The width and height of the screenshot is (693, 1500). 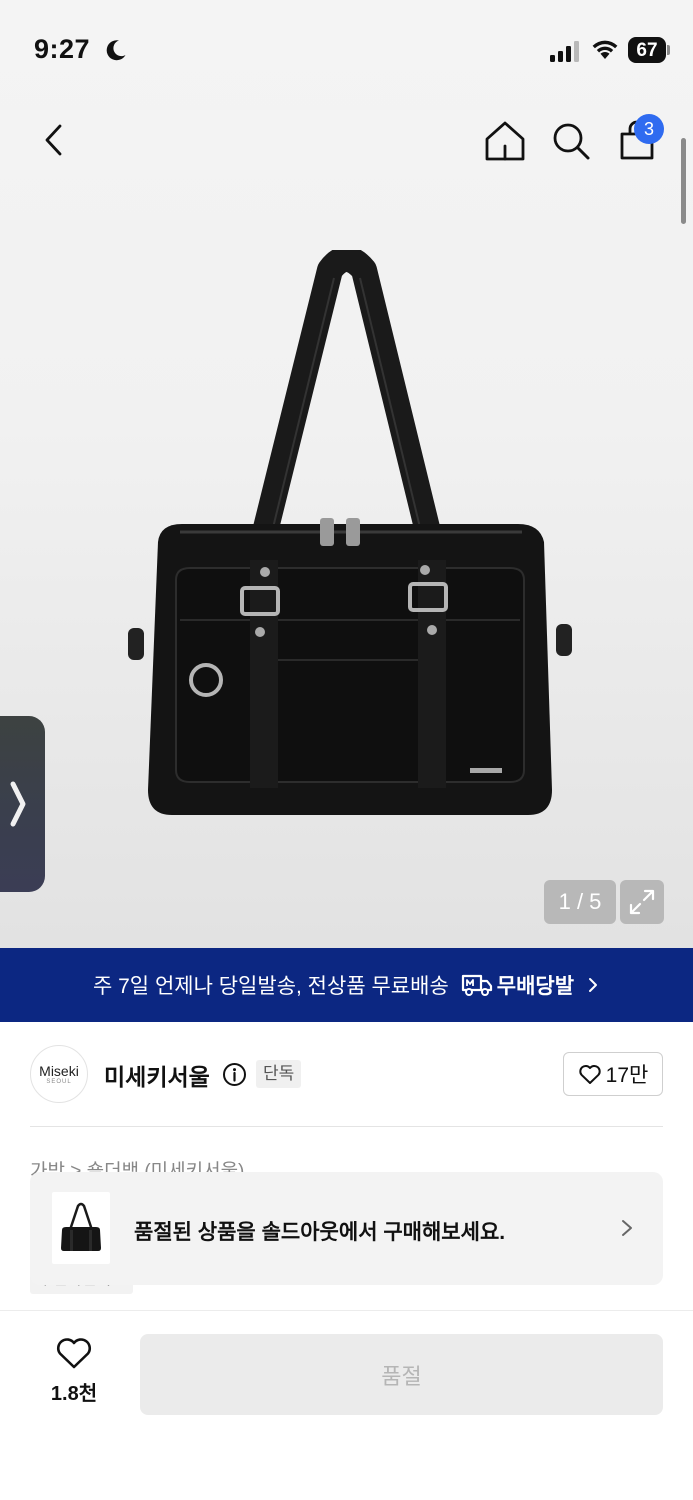 I want to click on expand-icon, so click(x=642, y=902).